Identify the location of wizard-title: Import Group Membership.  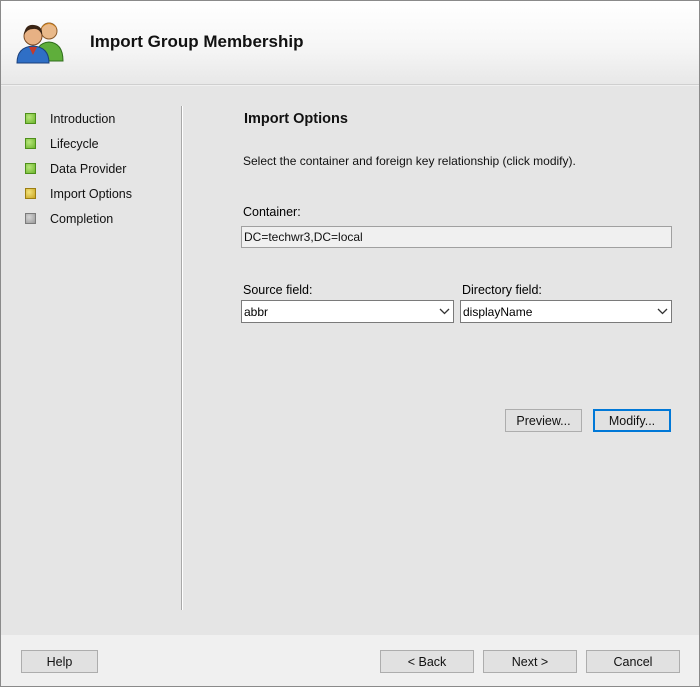
(197, 41).